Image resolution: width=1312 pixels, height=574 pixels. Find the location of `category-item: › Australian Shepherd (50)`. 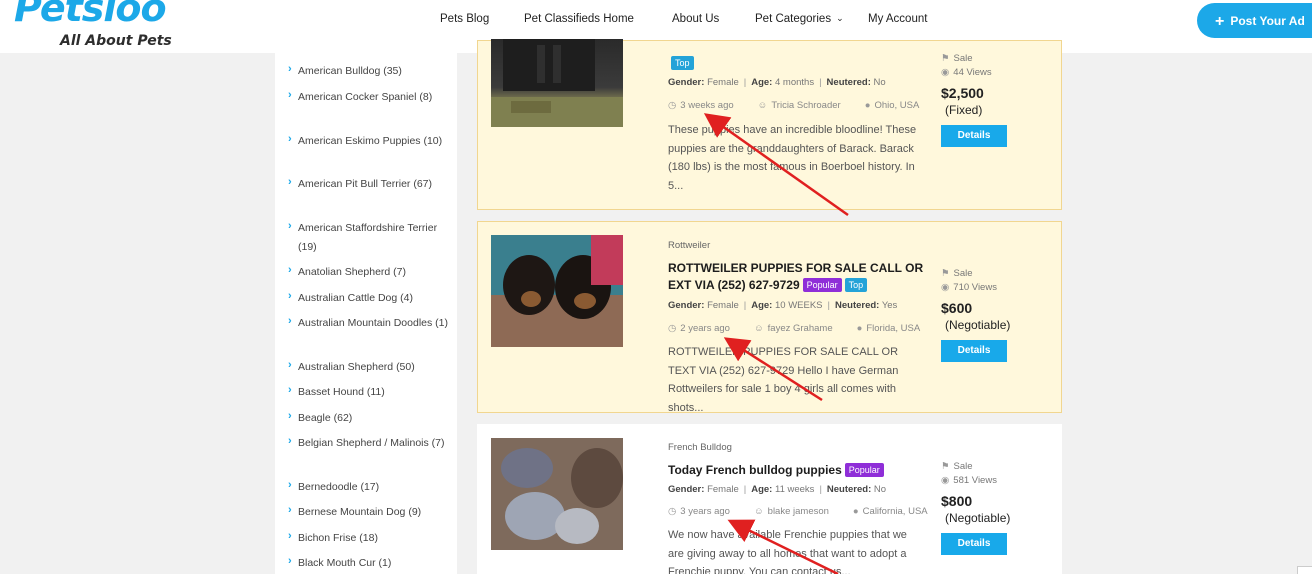

category-item: › Australian Shepherd (50) is located at coordinates (368, 367).